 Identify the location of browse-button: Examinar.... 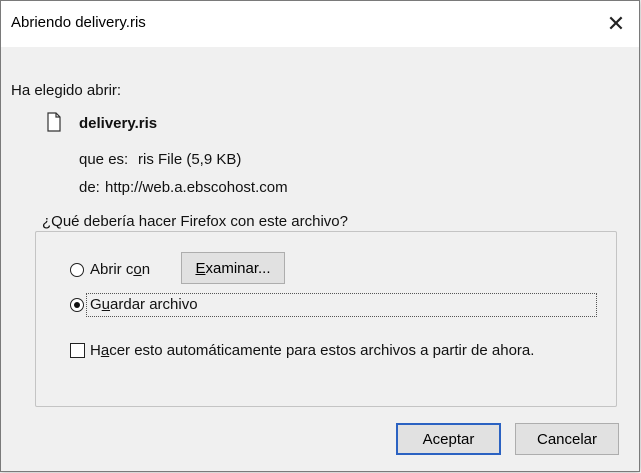
(233, 268).